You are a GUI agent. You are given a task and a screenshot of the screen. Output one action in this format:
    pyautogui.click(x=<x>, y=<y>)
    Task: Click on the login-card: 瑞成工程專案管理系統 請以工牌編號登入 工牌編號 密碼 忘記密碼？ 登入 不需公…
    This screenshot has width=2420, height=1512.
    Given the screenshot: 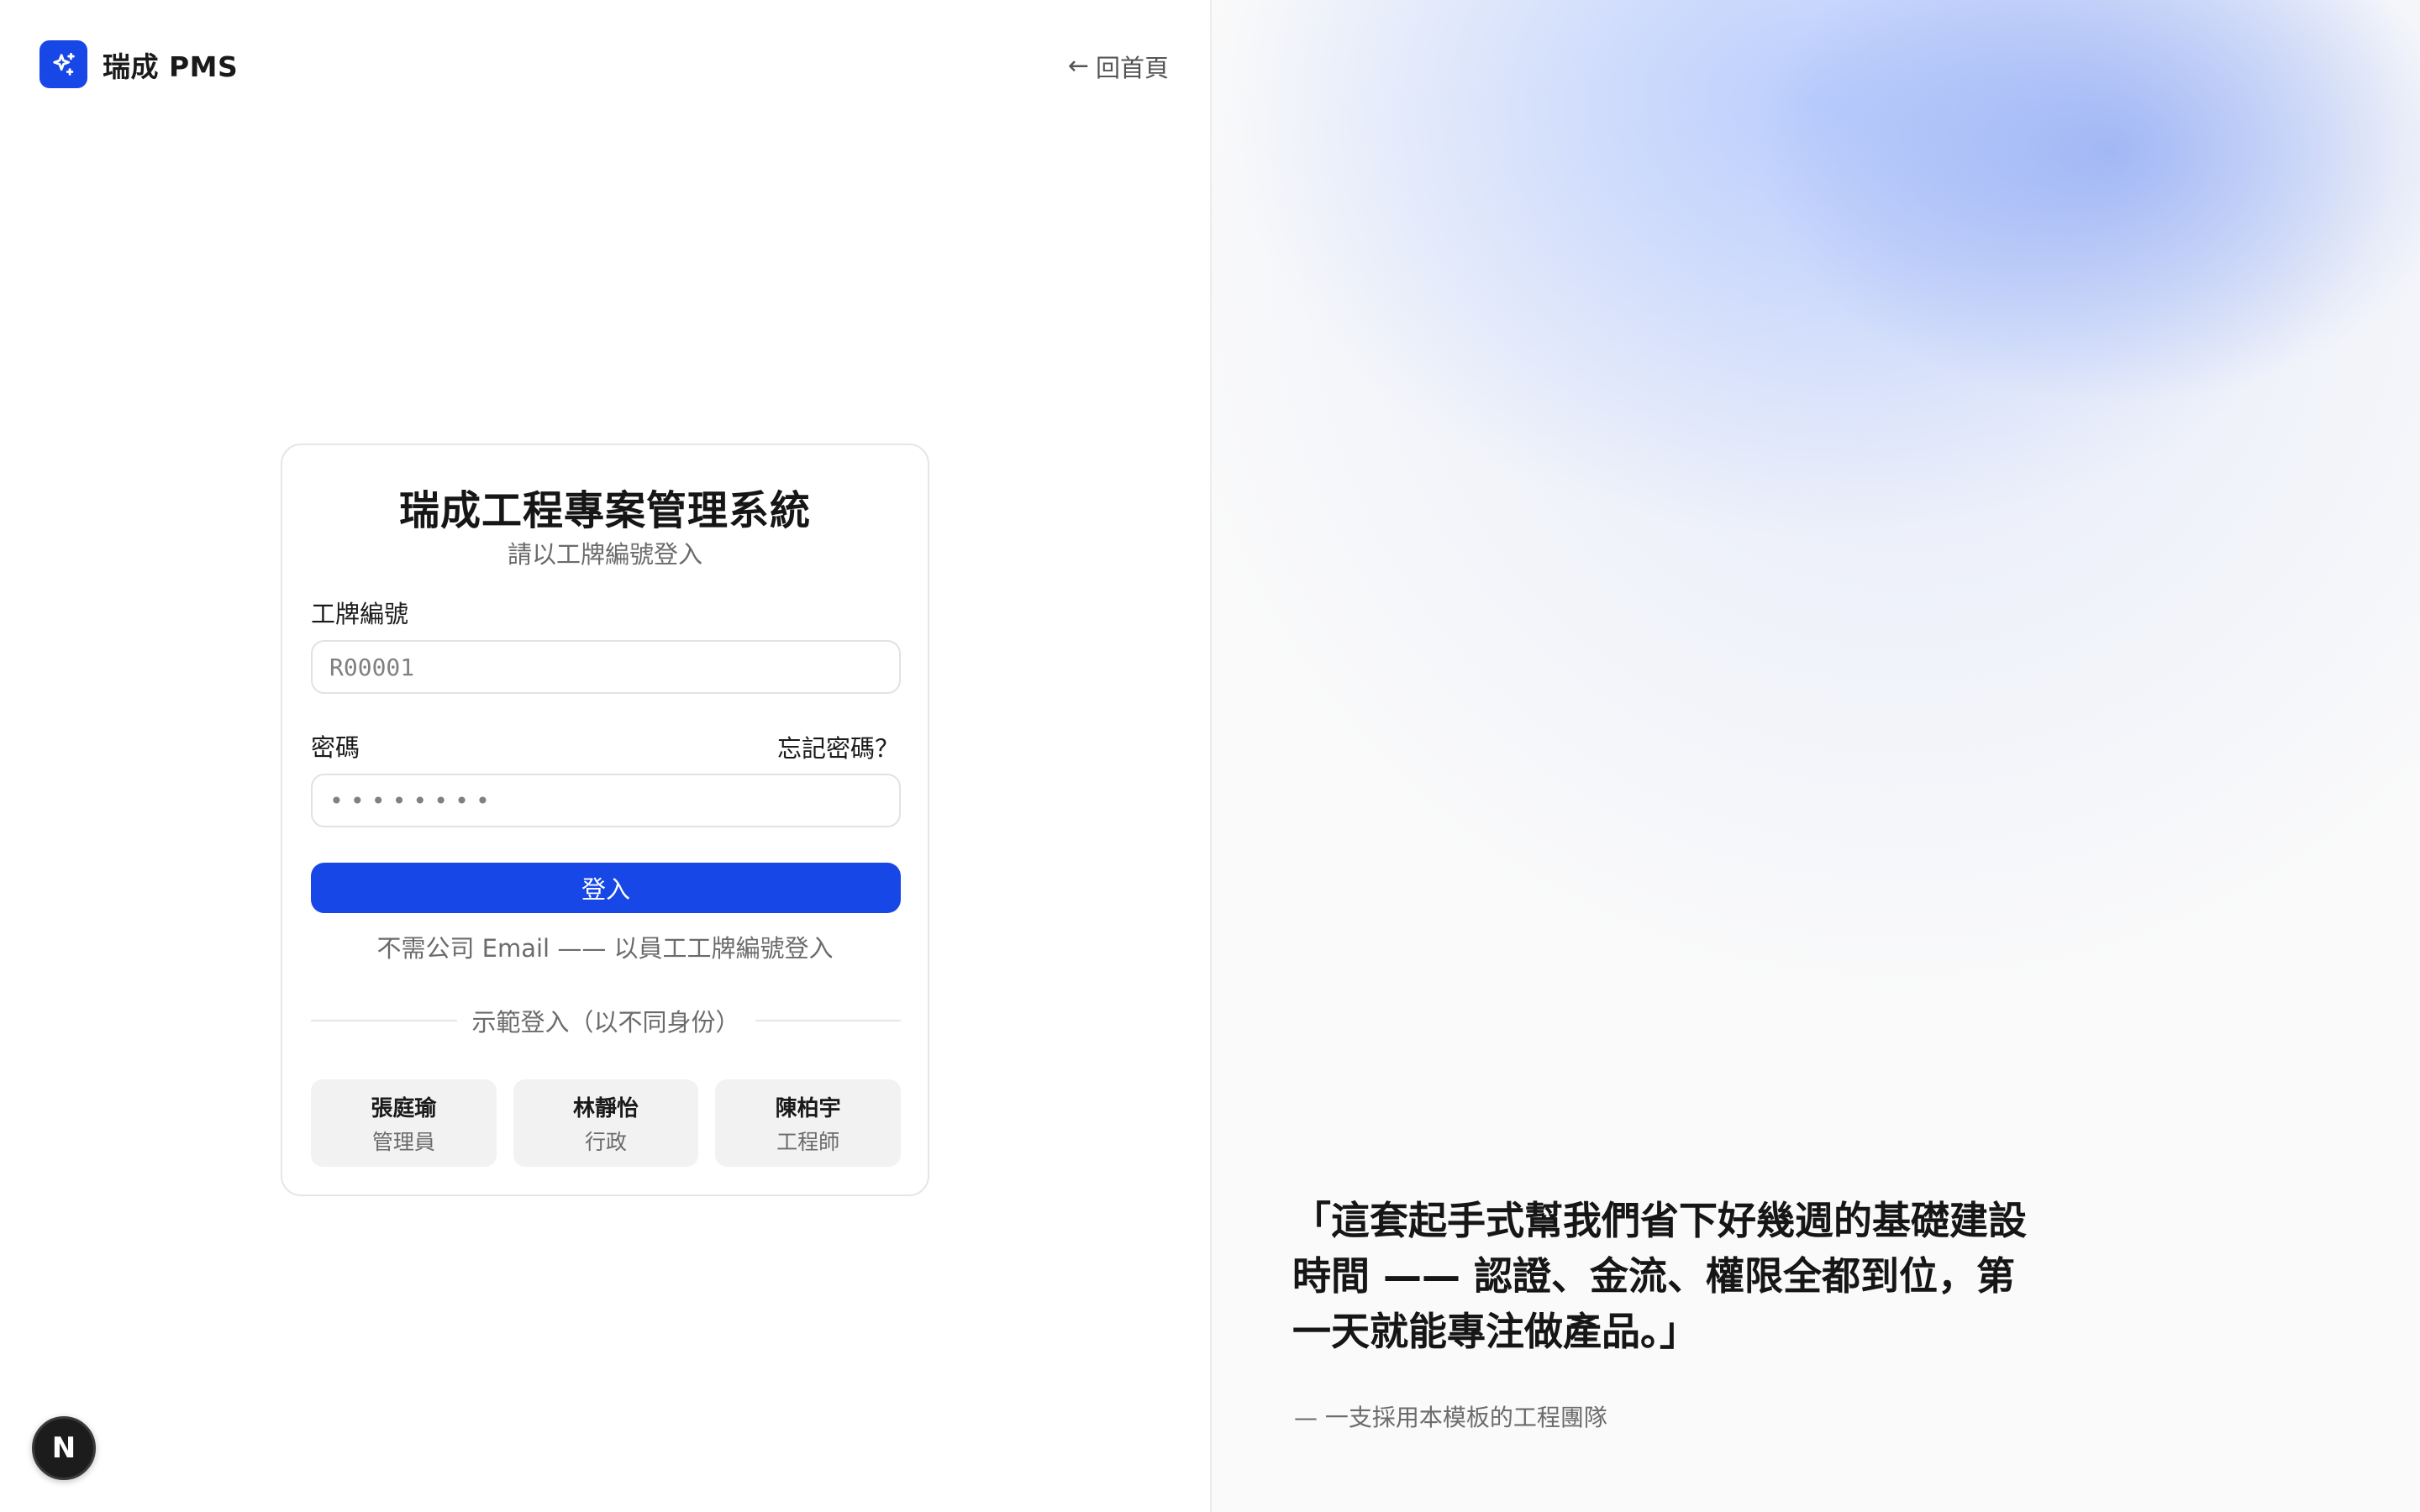 What is the action you would take?
    pyautogui.click(x=605, y=820)
    